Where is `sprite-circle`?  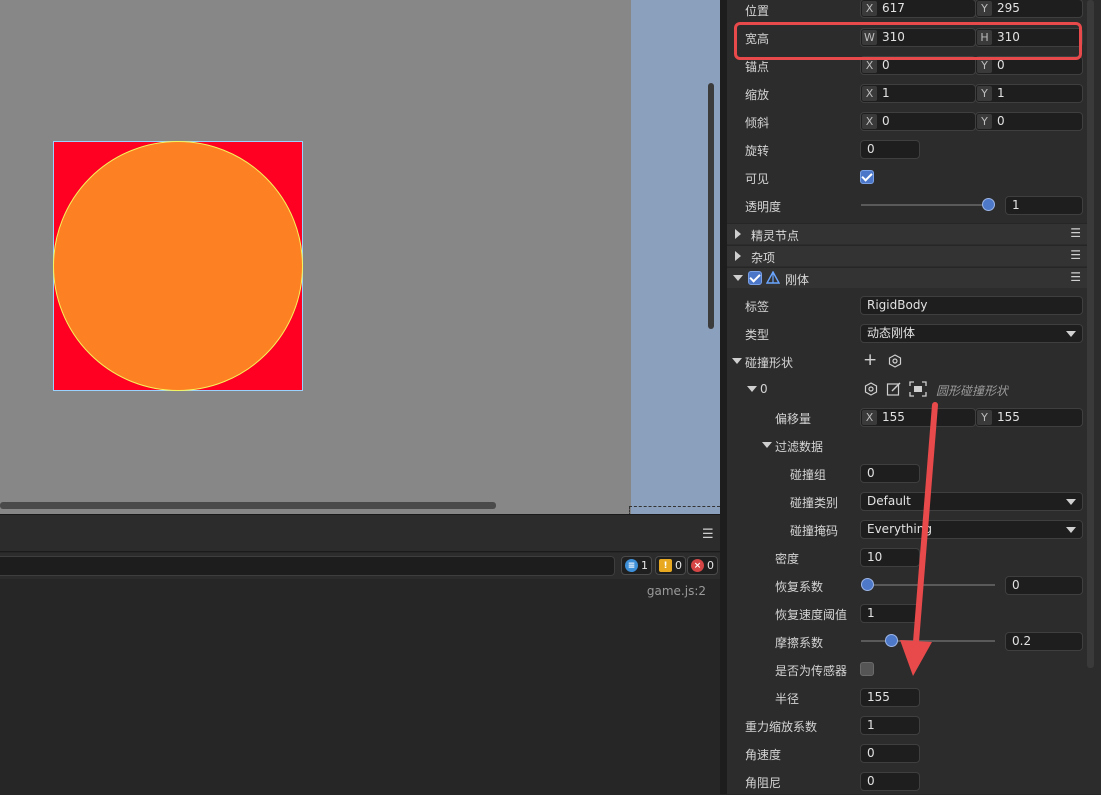 sprite-circle is located at coordinates (178, 266).